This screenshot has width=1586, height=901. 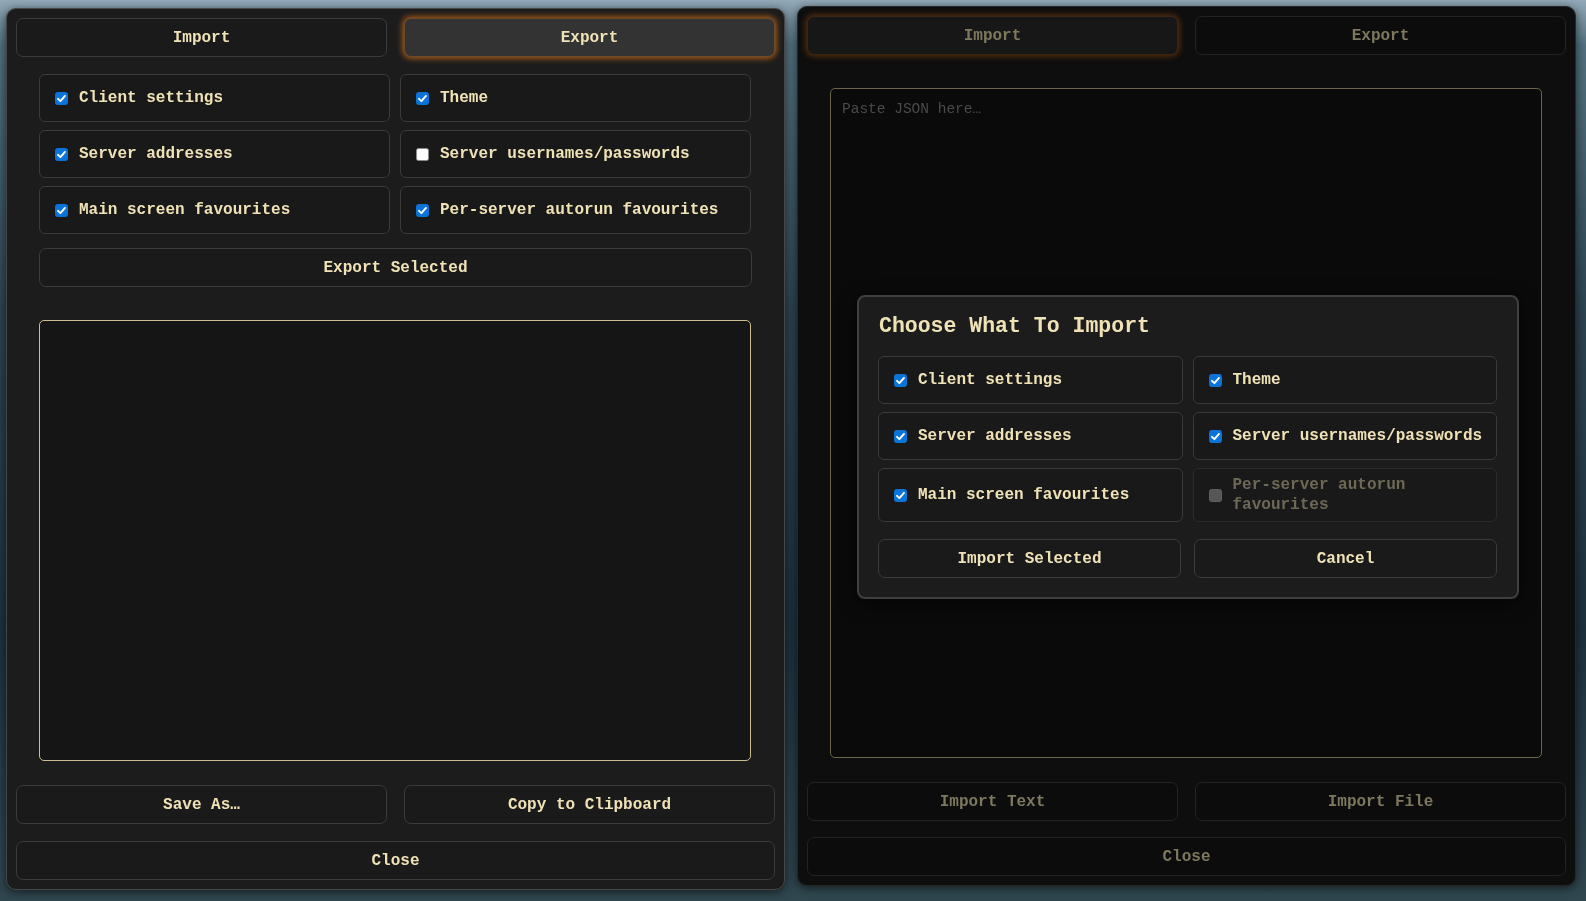 I want to click on cancel-button: Cancel, so click(x=1345, y=558).